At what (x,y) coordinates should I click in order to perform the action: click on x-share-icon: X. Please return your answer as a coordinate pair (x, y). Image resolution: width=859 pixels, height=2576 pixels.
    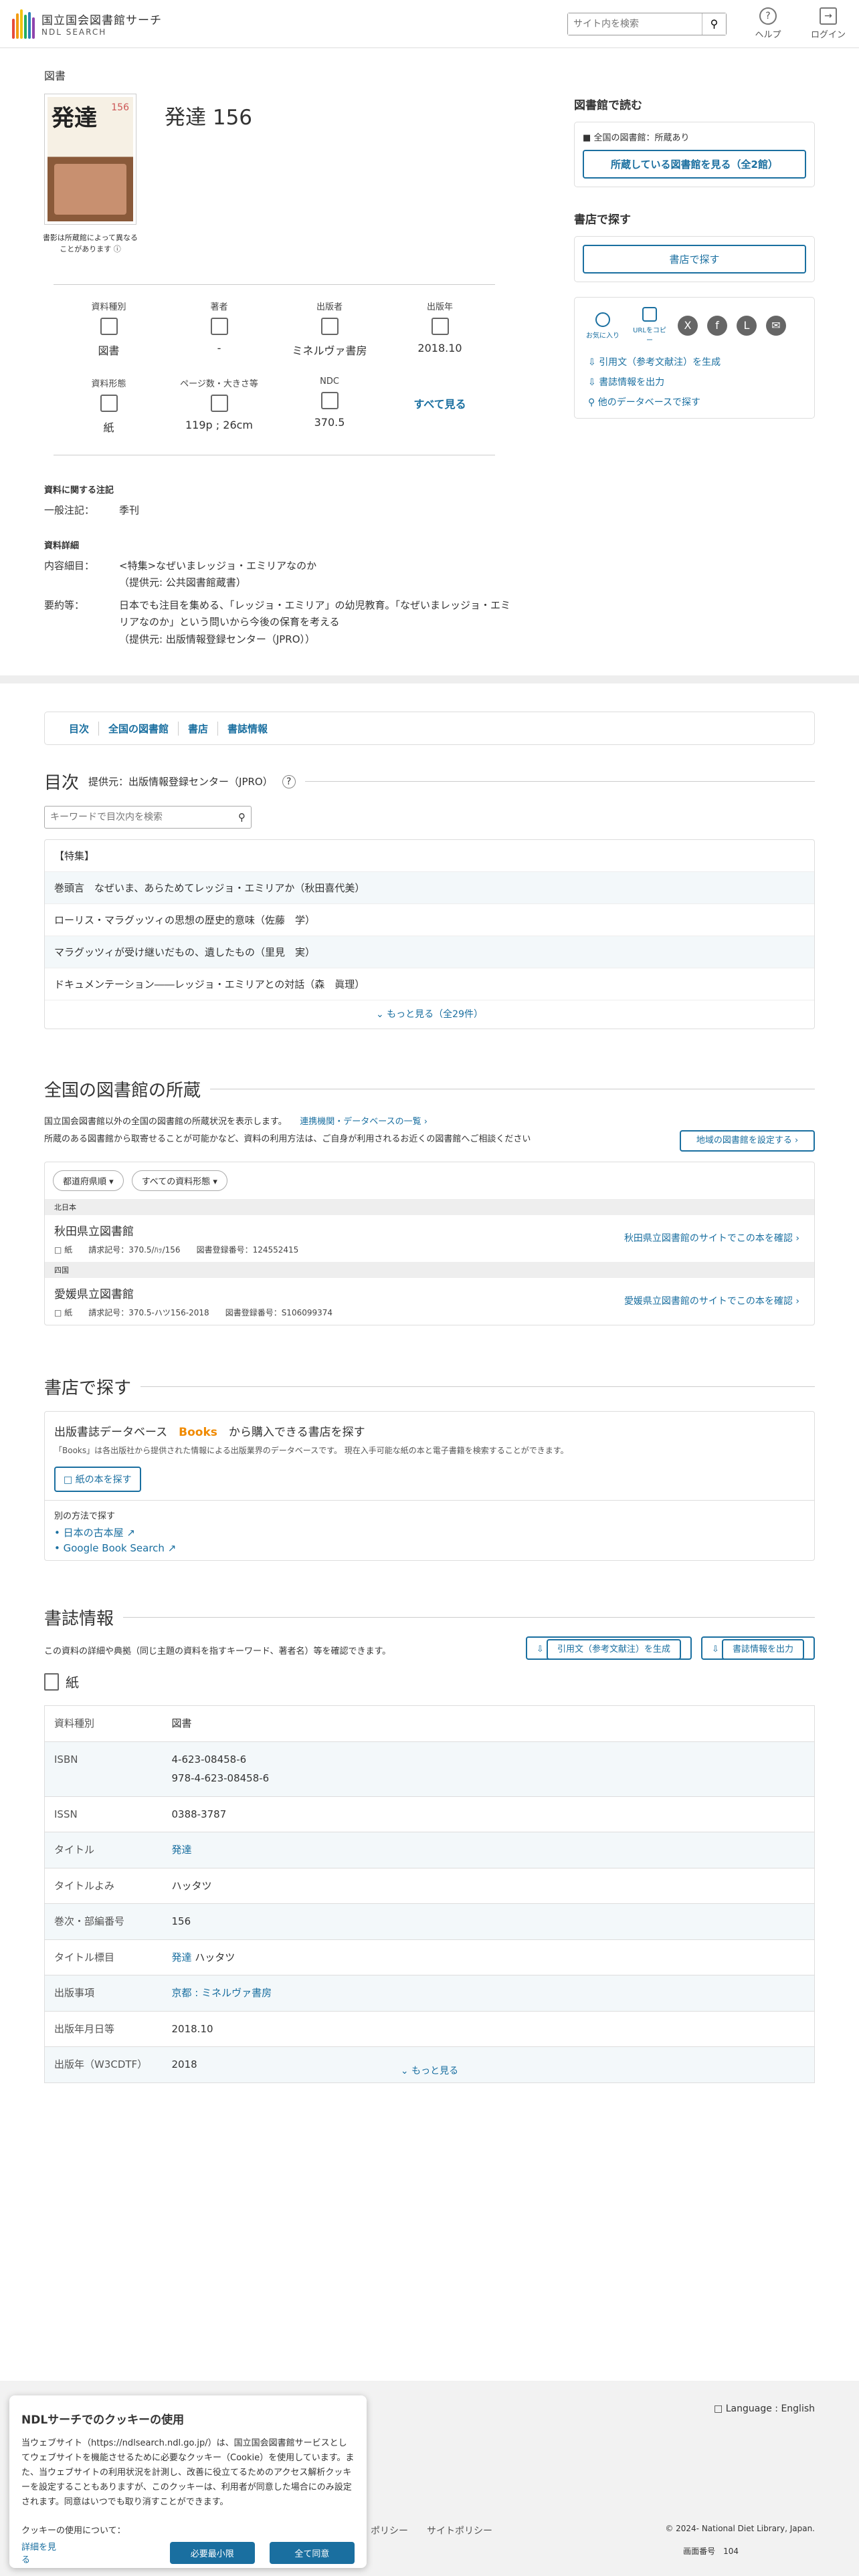
    Looking at the image, I should click on (688, 326).